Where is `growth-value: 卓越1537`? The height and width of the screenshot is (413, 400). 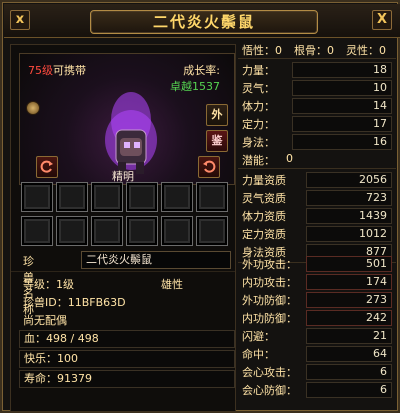
growth-value: 卓越1537 is located at coordinates (195, 86).